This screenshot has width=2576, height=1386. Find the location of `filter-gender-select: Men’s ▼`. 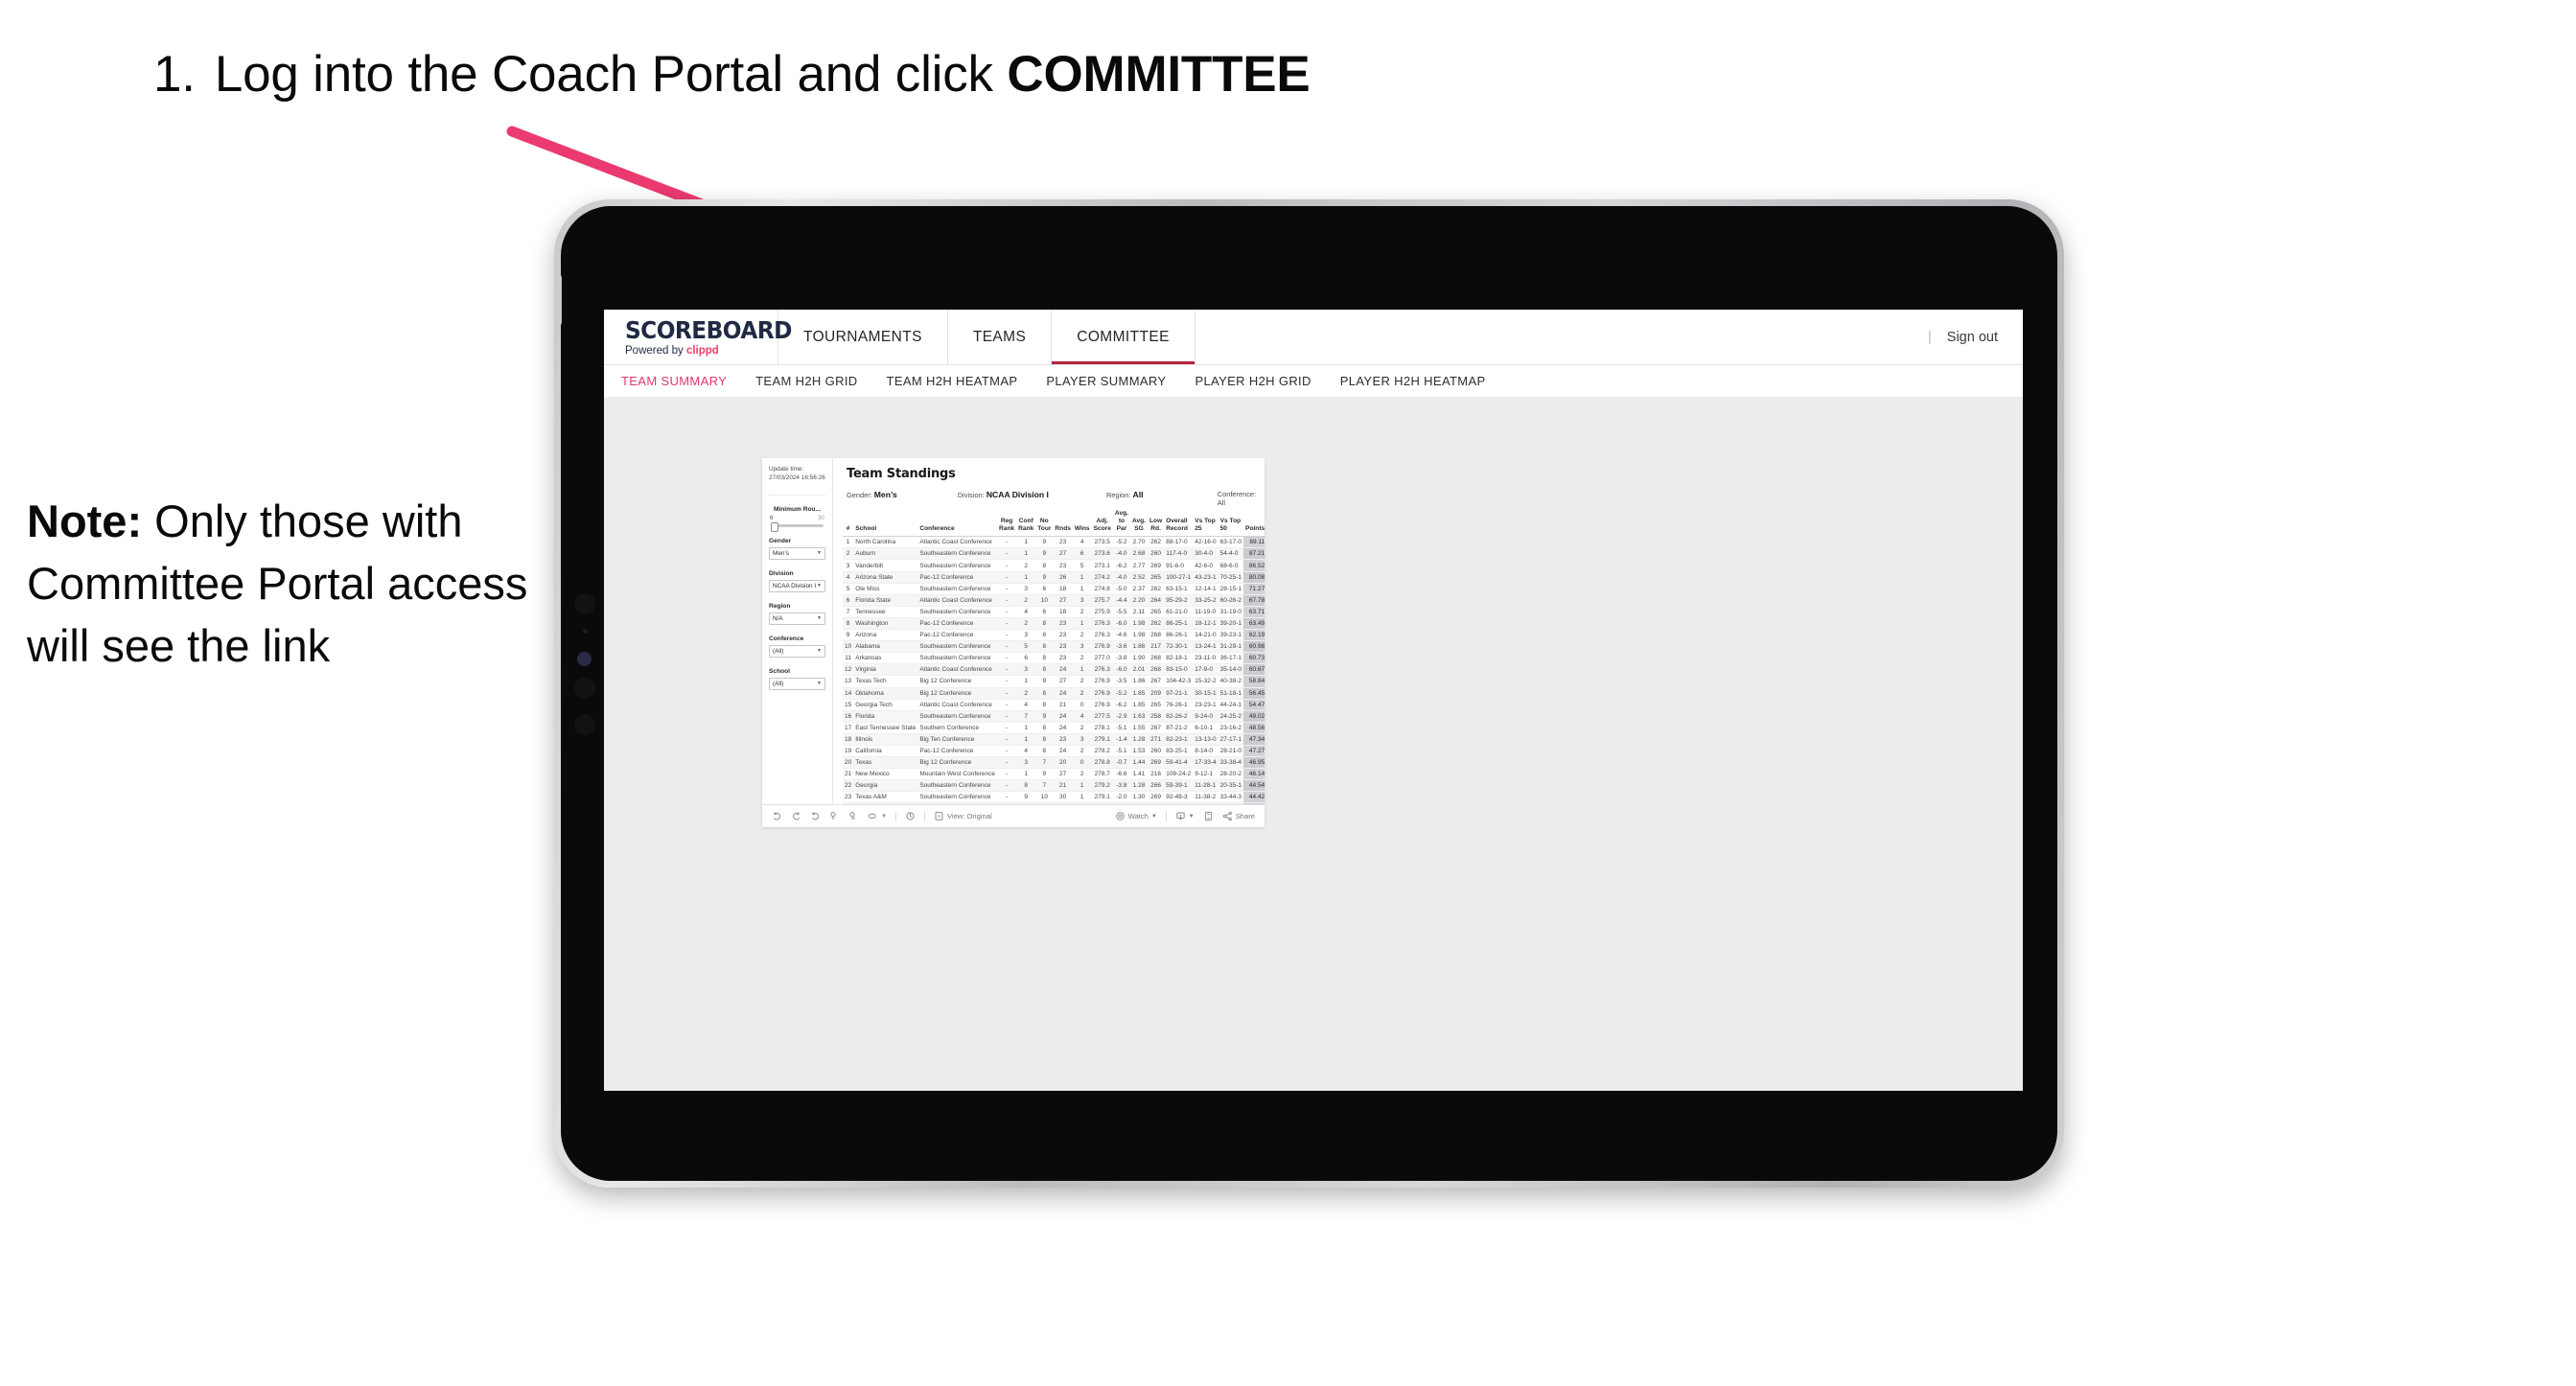

filter-gender-select: Men’s ▼ is located at coordinates (797, 553).